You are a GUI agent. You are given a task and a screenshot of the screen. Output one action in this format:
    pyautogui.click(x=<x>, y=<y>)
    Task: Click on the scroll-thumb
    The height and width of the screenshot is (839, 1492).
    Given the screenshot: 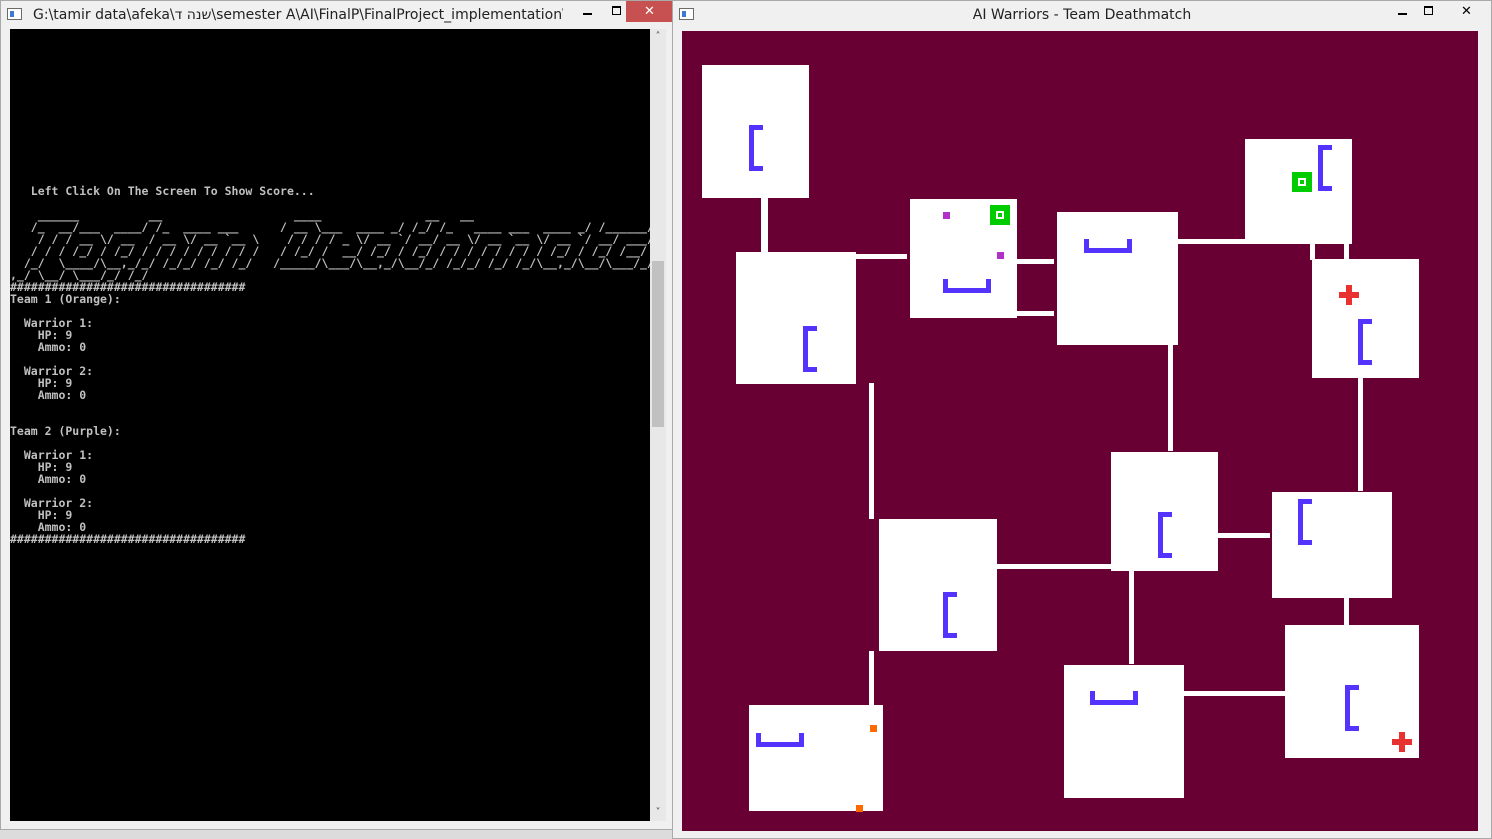 What is the action you would take?
    pyautogui.click(x=658, y=344)
    